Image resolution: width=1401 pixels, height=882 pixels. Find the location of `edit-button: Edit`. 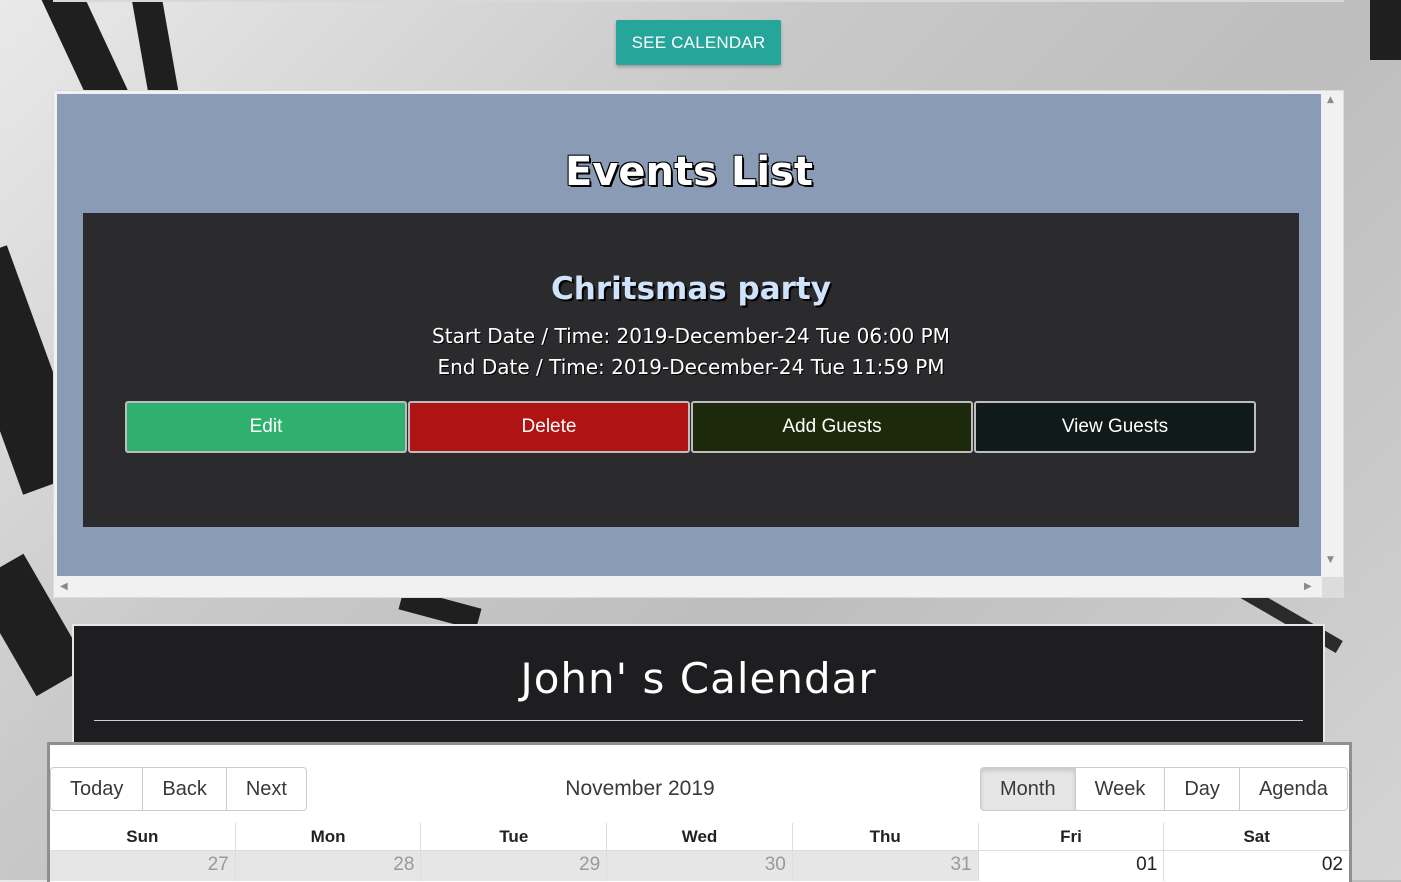

edit-button: Edit is located at coordinates (266, 427).